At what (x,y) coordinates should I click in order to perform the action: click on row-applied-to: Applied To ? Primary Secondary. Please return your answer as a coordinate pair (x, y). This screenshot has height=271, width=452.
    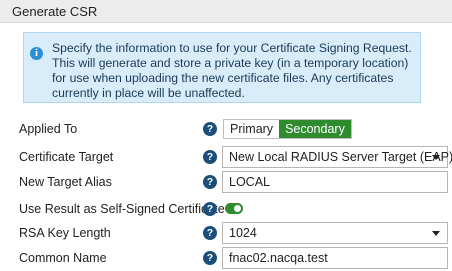
    Looking at the image, I should click on (226, 130).